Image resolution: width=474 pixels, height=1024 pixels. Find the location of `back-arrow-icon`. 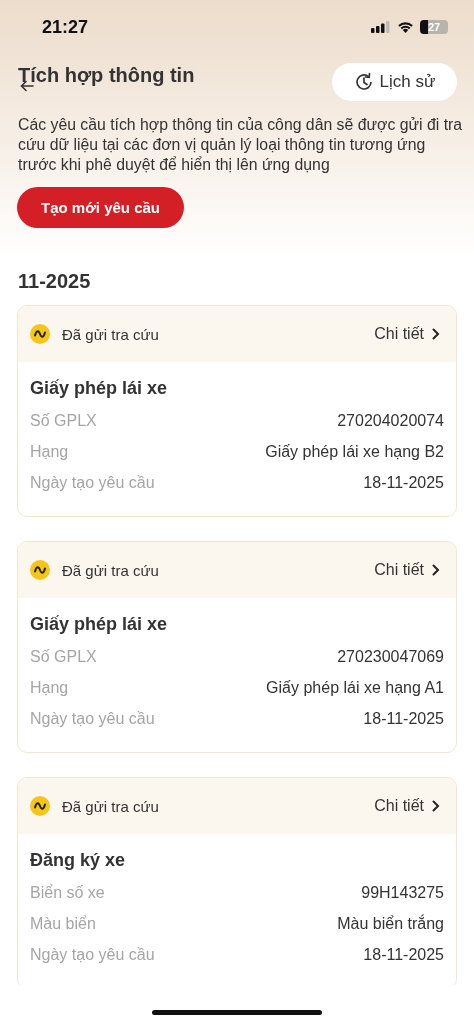

back-arrow-icon is located at coordinates (27, 86).